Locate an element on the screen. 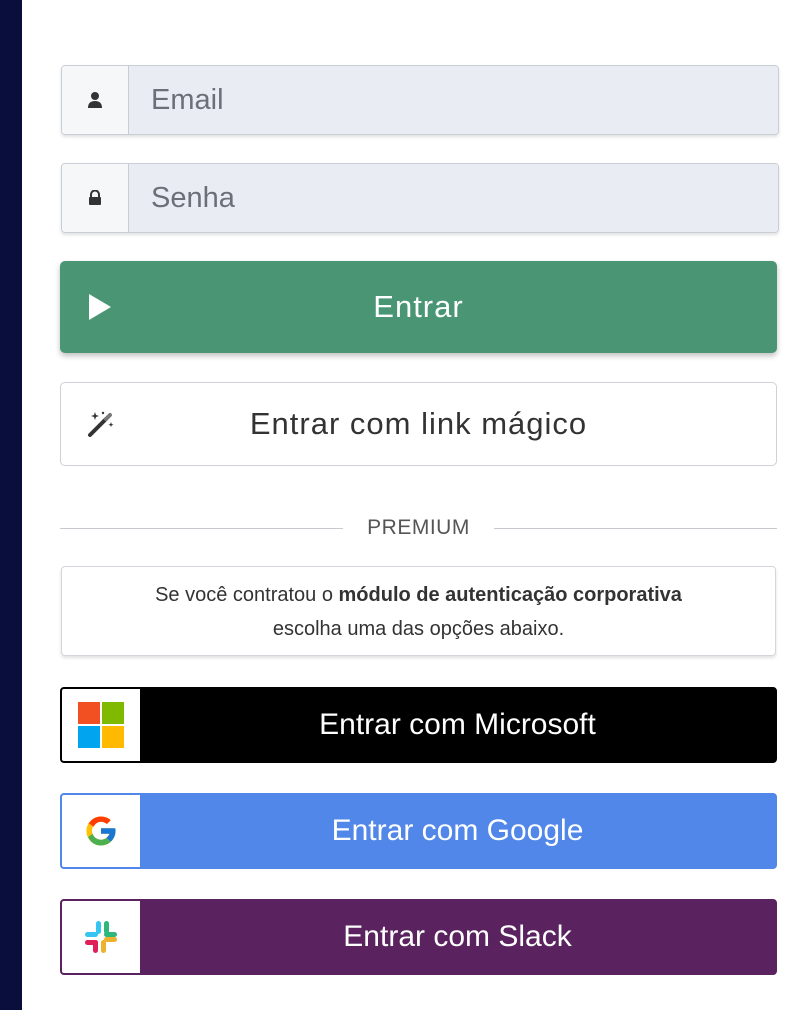 The image size is (802, 1010). slack-logo-icon is located at coordinates (101, 937).